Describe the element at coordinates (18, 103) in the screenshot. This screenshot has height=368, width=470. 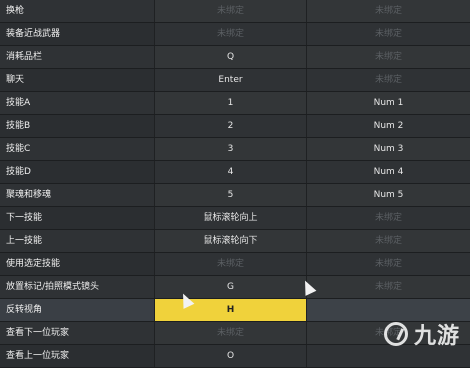
I see `action-label: 技能A` at that location.